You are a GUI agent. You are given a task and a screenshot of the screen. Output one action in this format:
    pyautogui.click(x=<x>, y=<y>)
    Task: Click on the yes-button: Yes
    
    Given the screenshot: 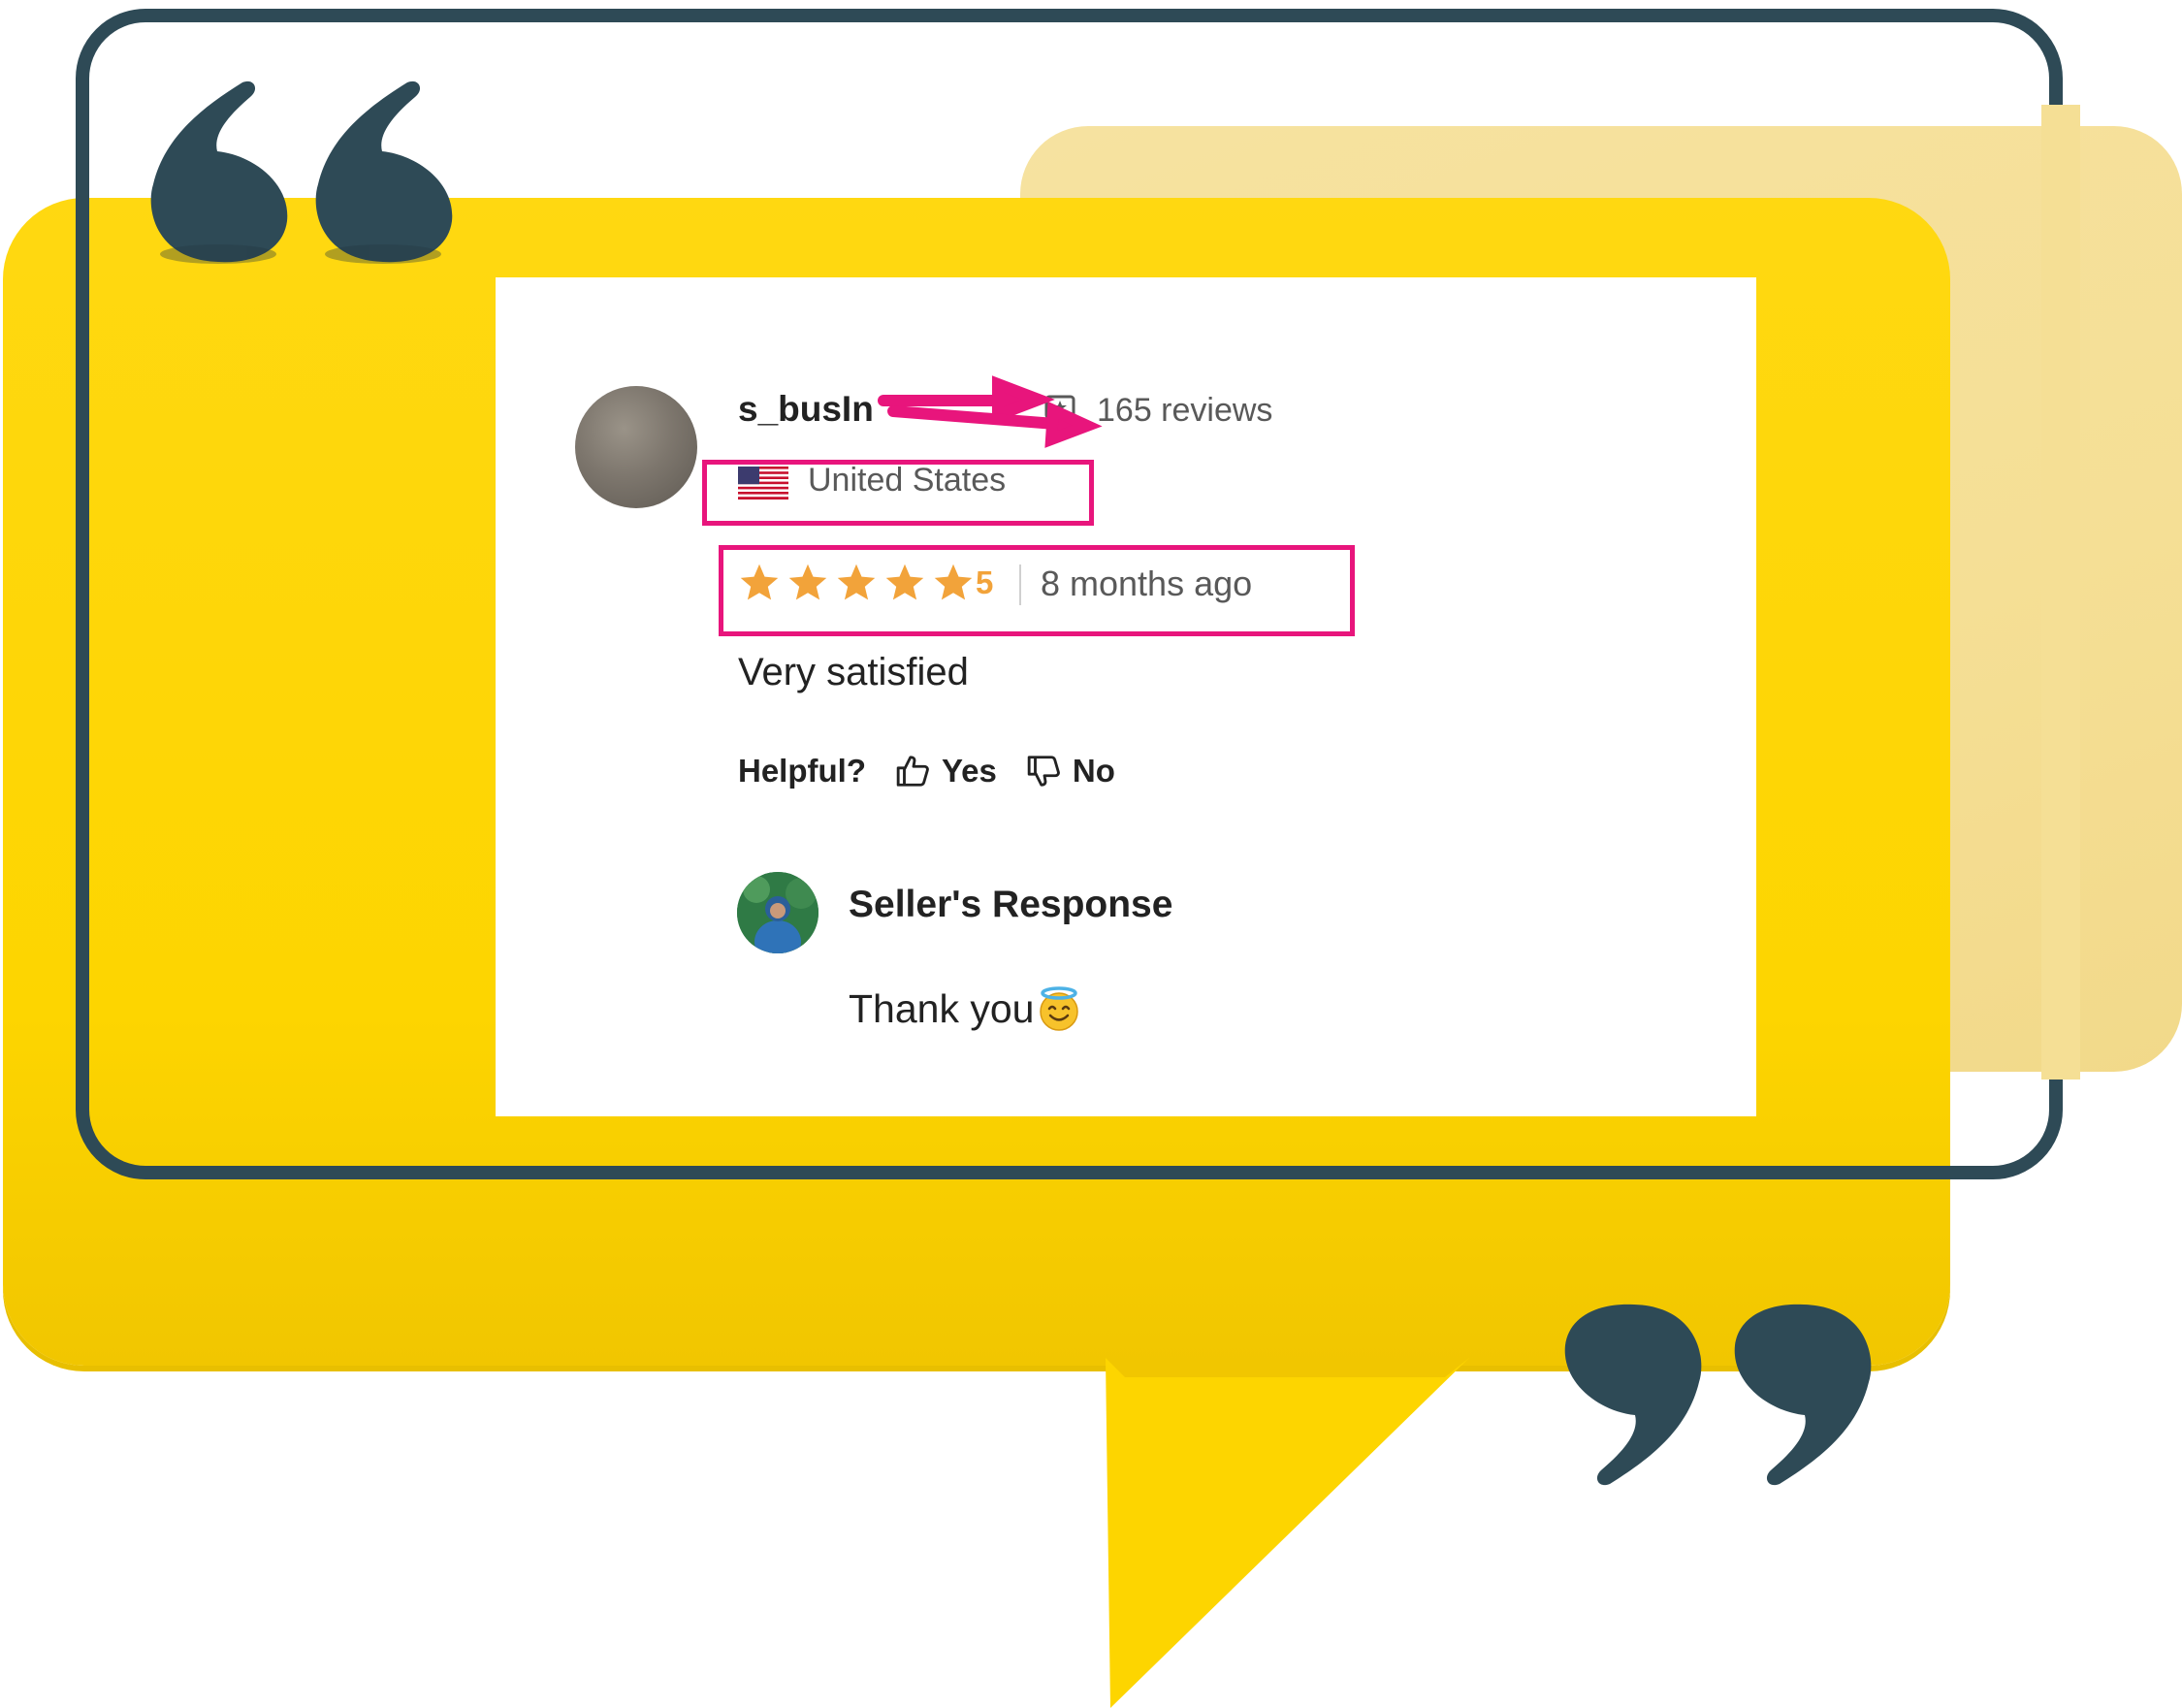 What is the action you would take?
    pyautogui.click(x=969, y=772)
    